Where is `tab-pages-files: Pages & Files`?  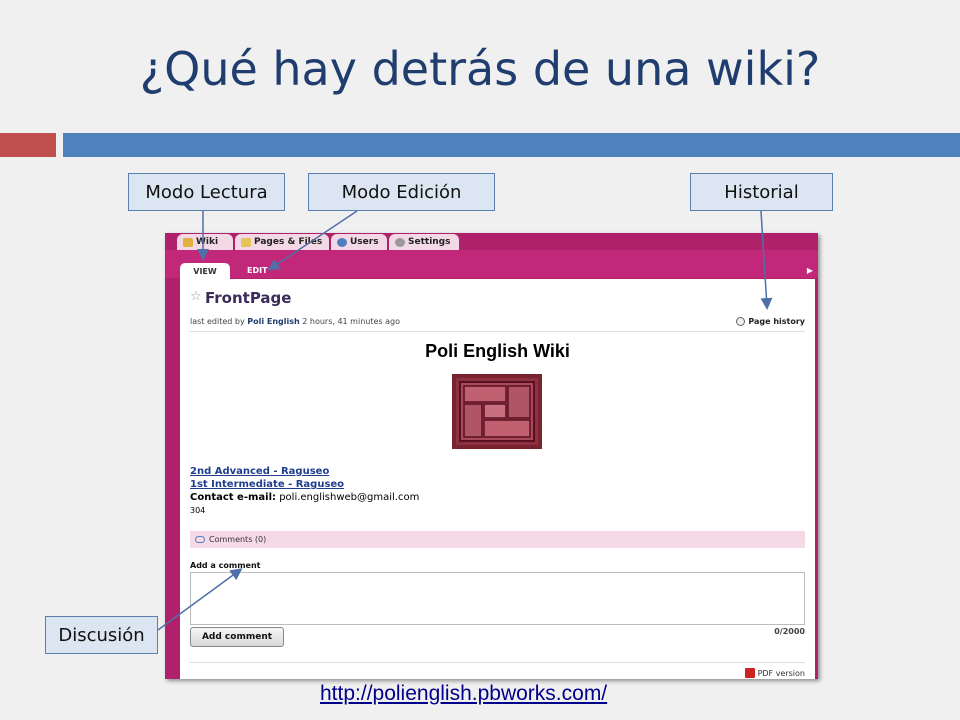 tab-pages-files: Pages & Files is located at coordinates (282, 242).